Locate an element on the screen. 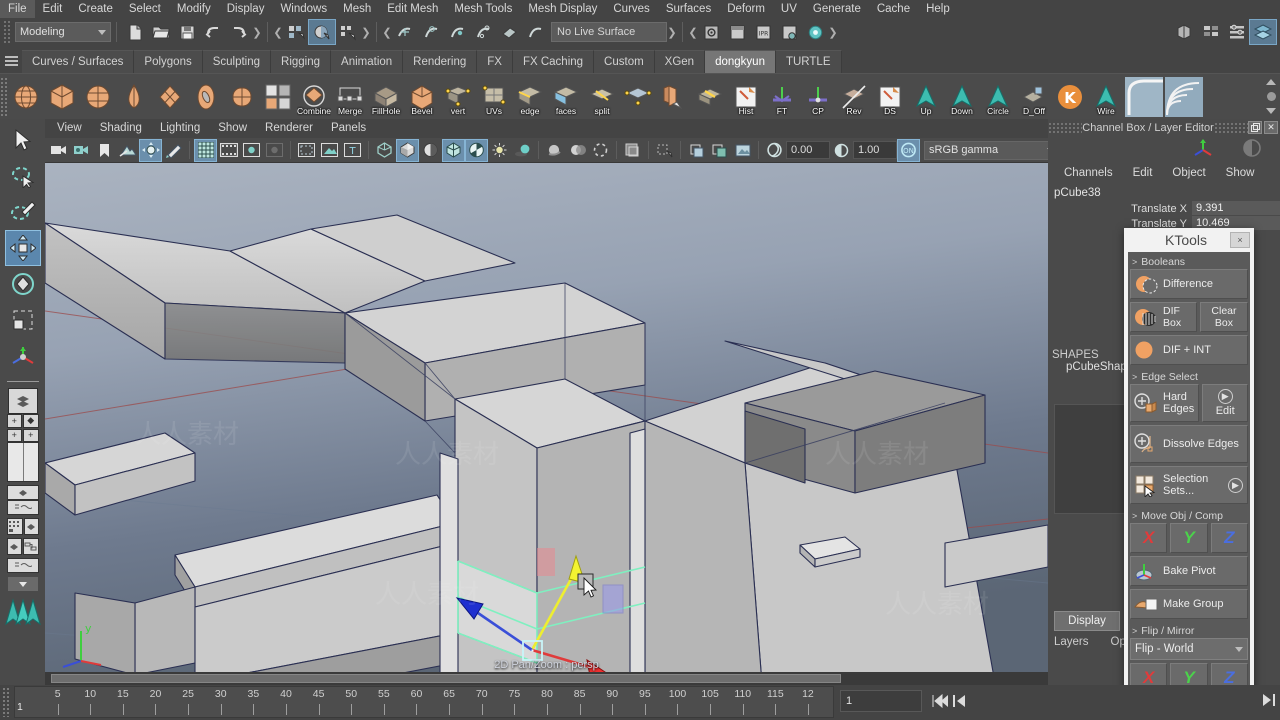 This screenshot has width=1280, height=720. viewport-horizontal-scrollbar is located at coordinates (546, 678).